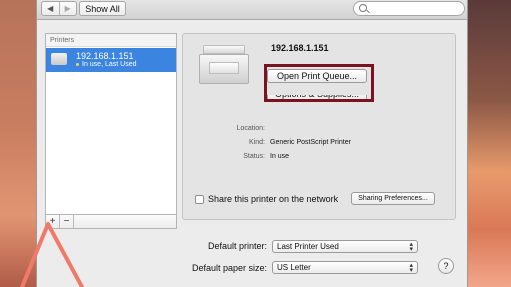  I want to click on search-field, so click(409, 8).